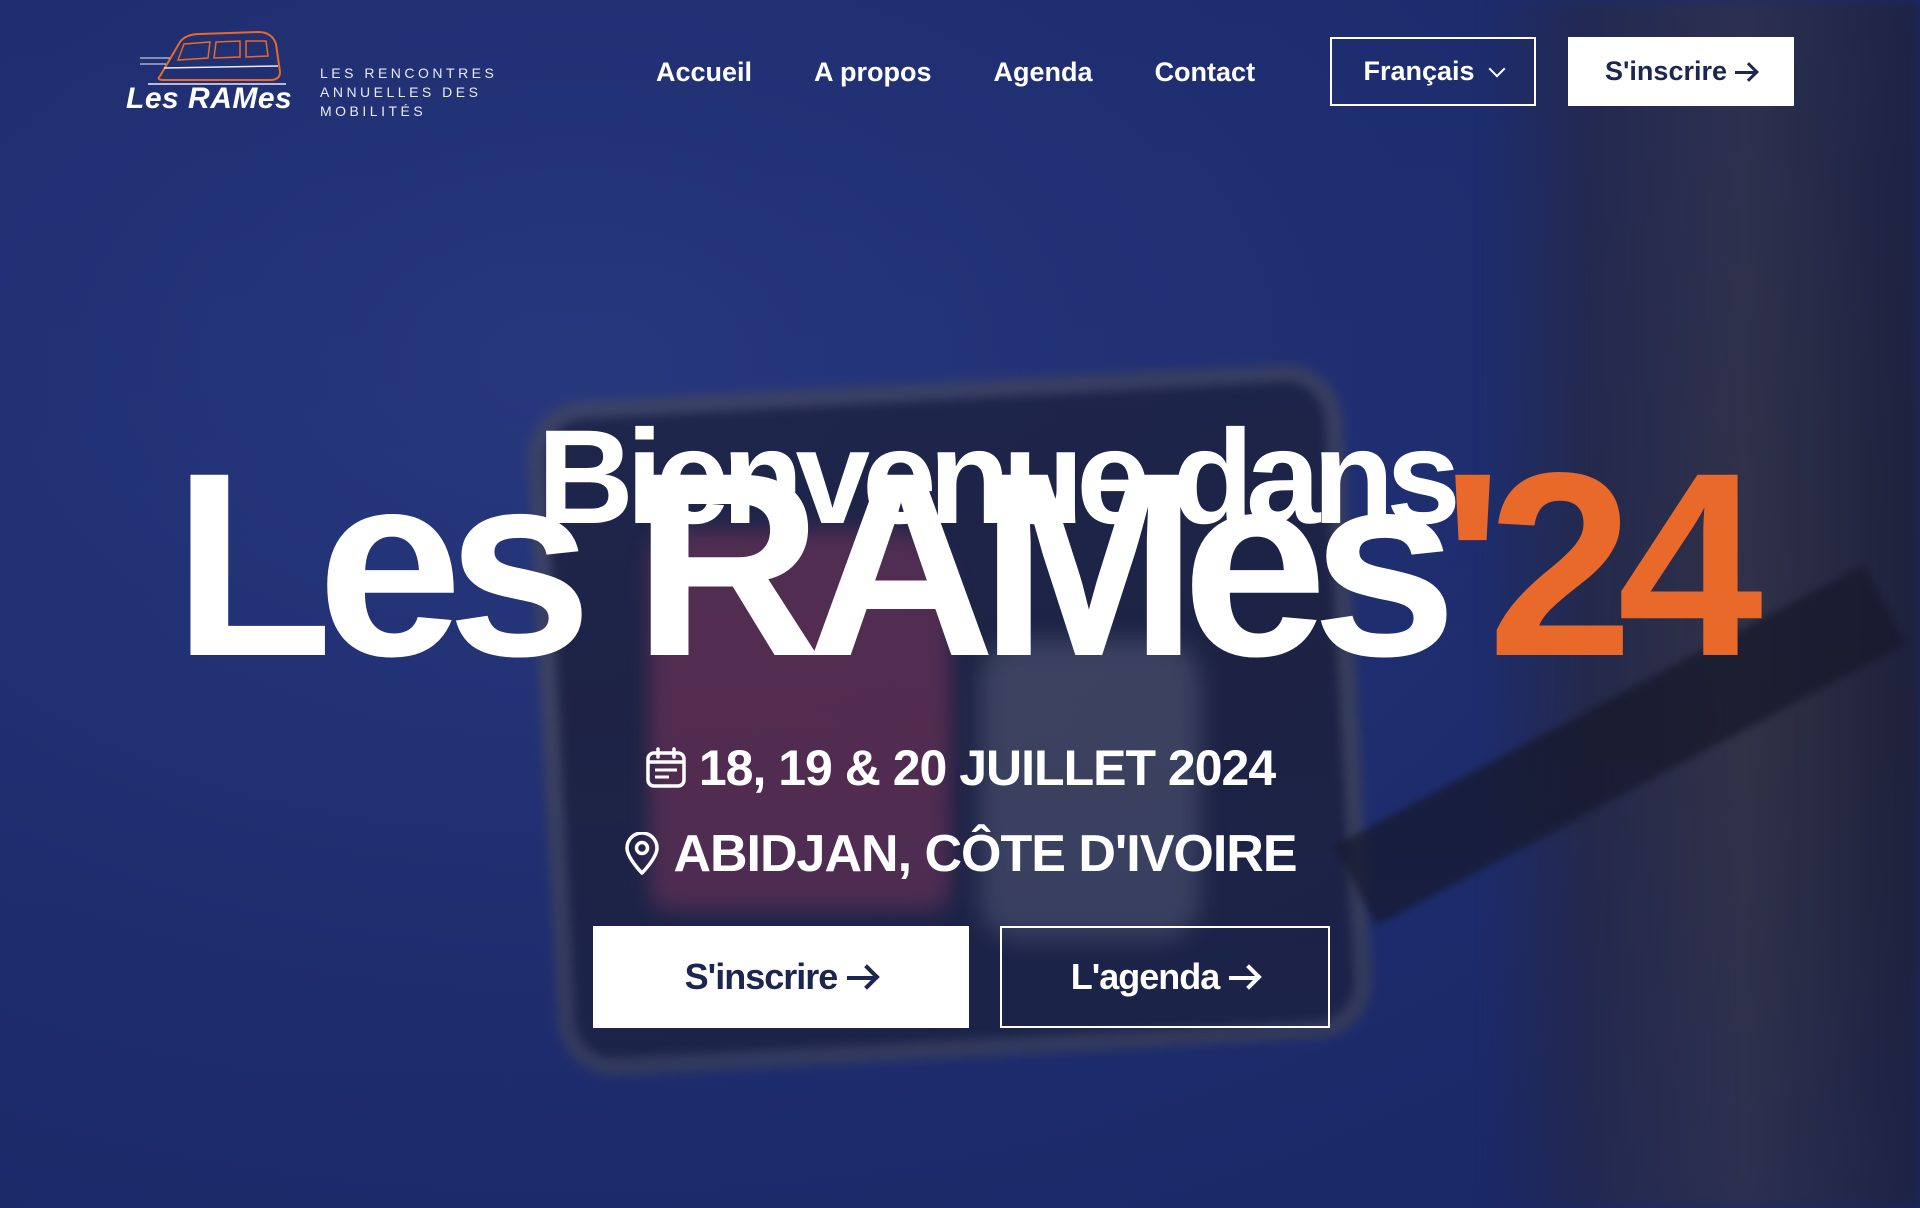 This screenshot has height=1208, width=1920. Describe the element at coordinates (873, 72) in the screenshot. I see `nav-link-a-propos: A propos` at that location.